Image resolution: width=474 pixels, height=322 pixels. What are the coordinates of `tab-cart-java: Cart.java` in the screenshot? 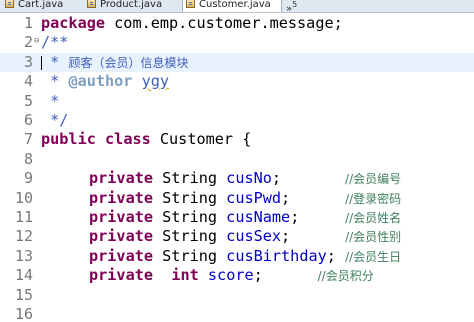 It's located at (41, 6).